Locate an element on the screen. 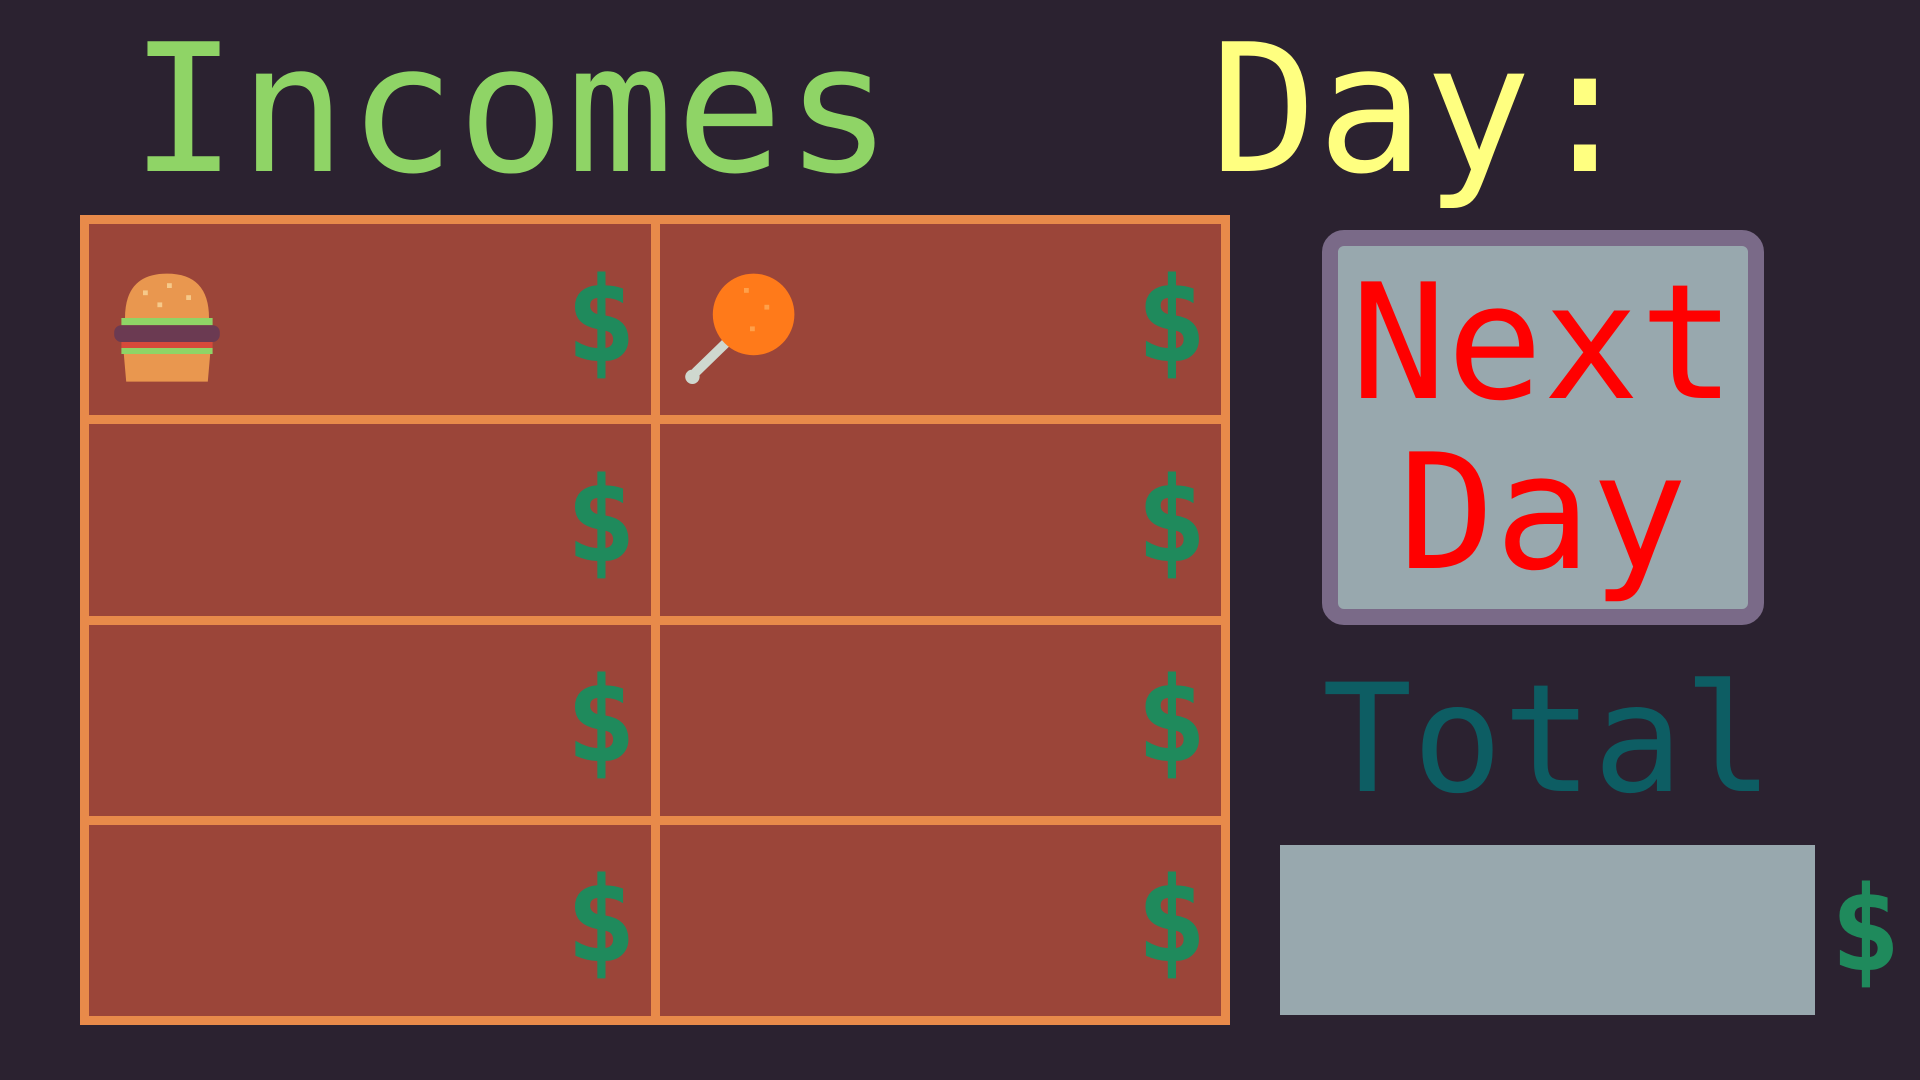  income-cell-2: $ is located at coordinates (940, 320).